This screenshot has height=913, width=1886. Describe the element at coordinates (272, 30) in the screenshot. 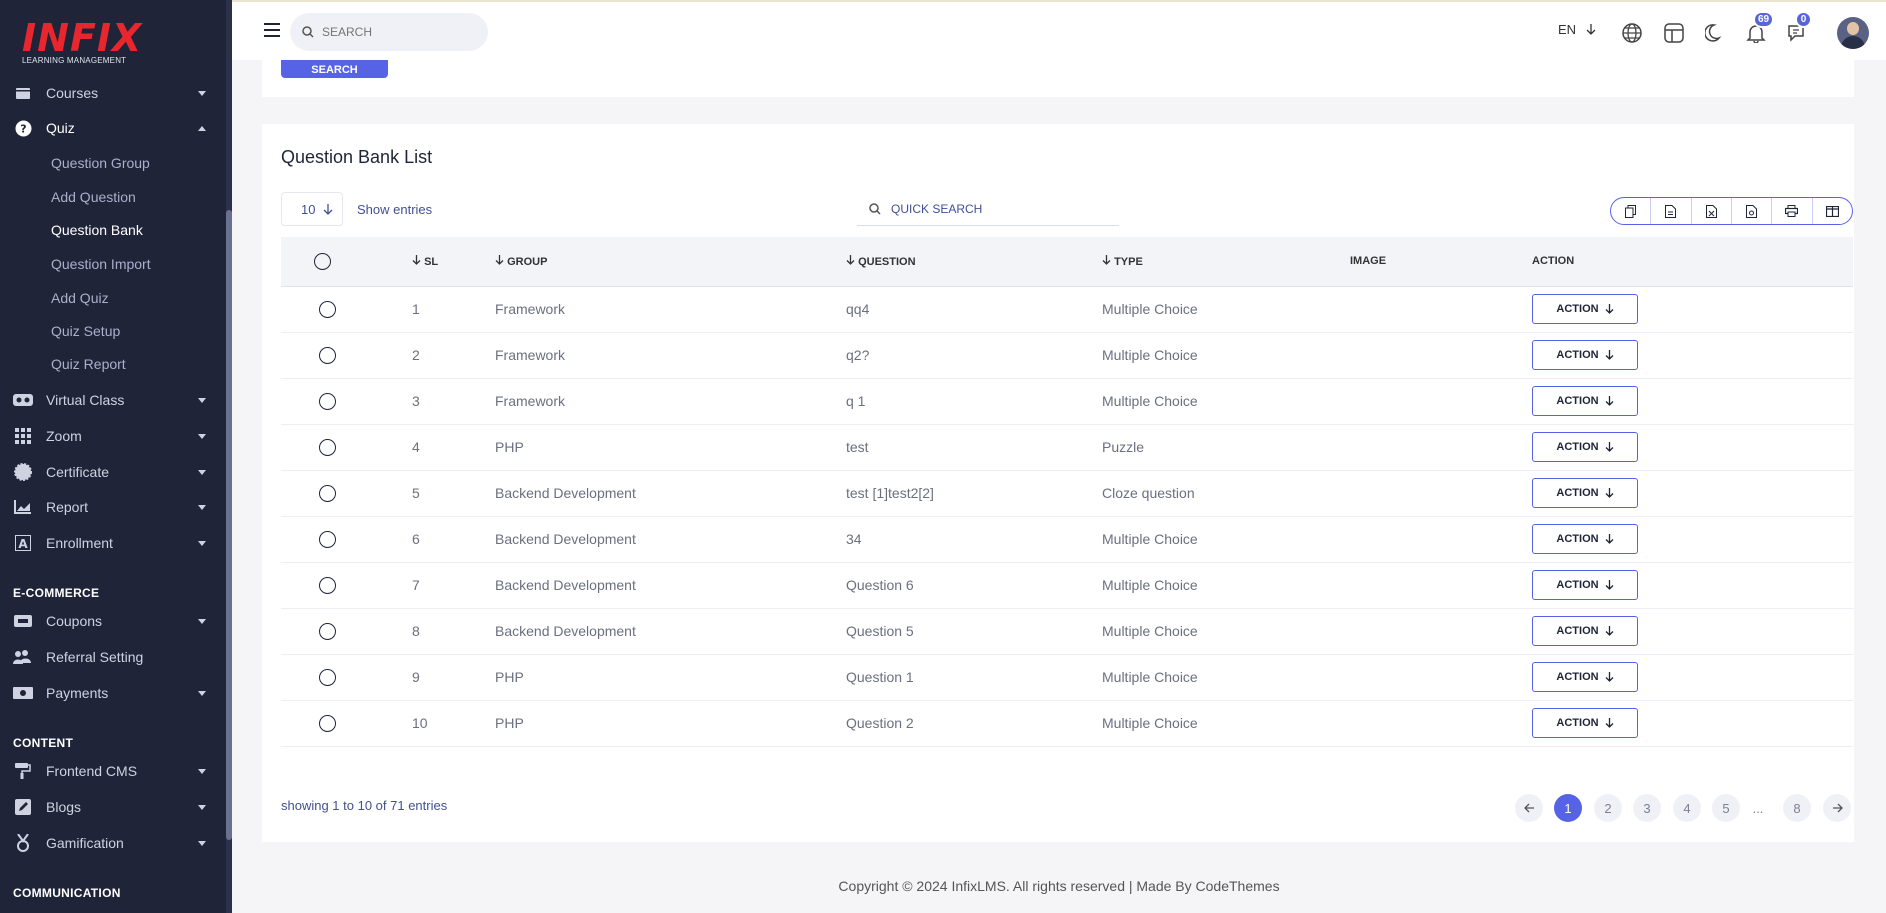

I see `menu-toggle-icon` at that location.